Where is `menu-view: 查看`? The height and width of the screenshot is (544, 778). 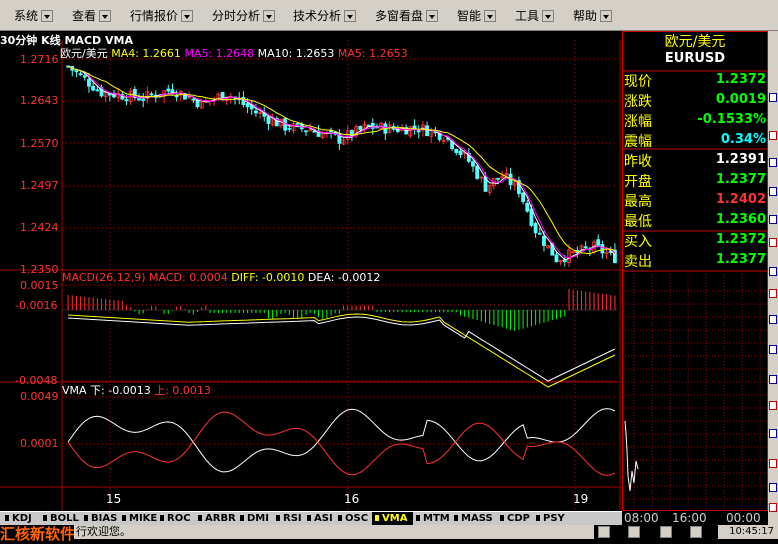 menu-view: 查看 is located at coordinates (92, 15).